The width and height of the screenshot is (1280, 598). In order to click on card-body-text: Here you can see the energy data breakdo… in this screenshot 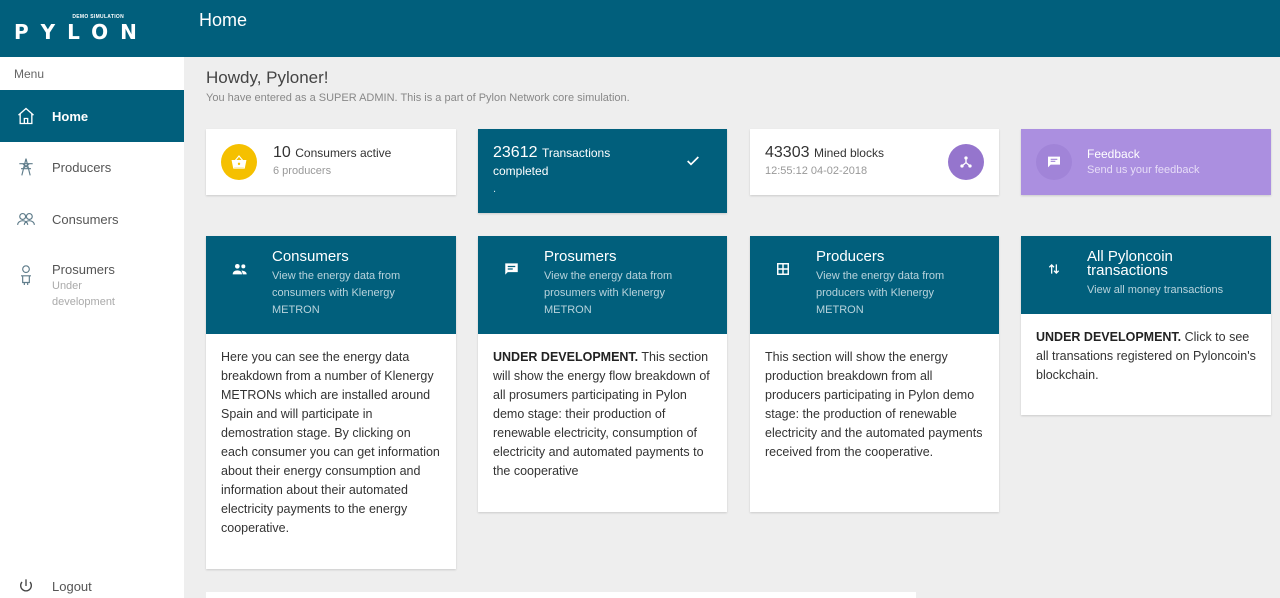, I will do `click(330, 442)`.